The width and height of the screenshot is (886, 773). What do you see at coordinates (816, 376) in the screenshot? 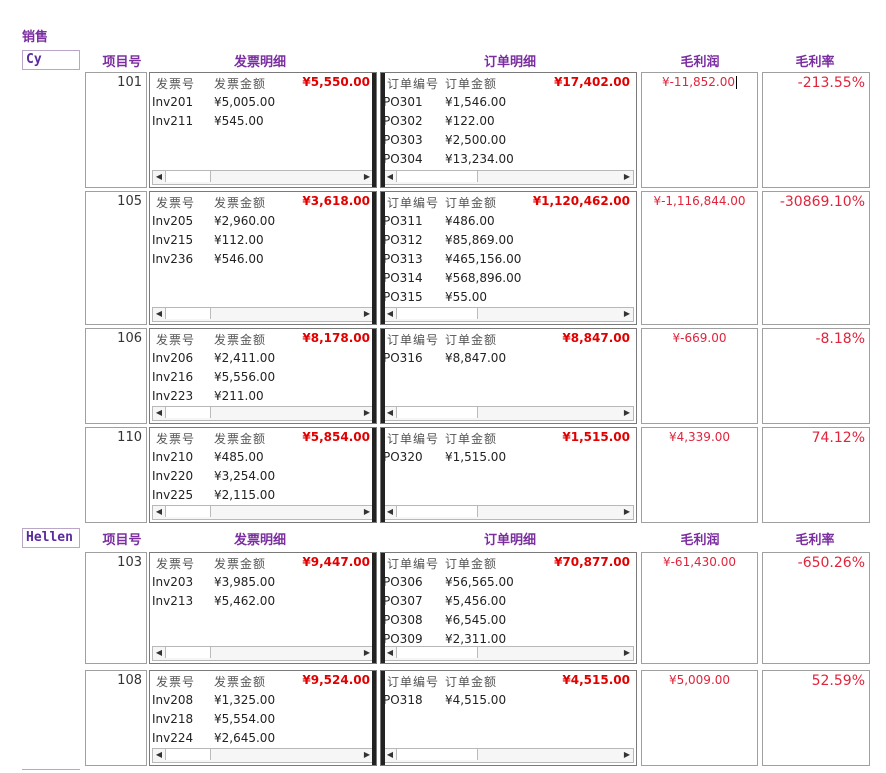
I see `gross-margin-field: -8.18%` at bounding box center [816, 376].